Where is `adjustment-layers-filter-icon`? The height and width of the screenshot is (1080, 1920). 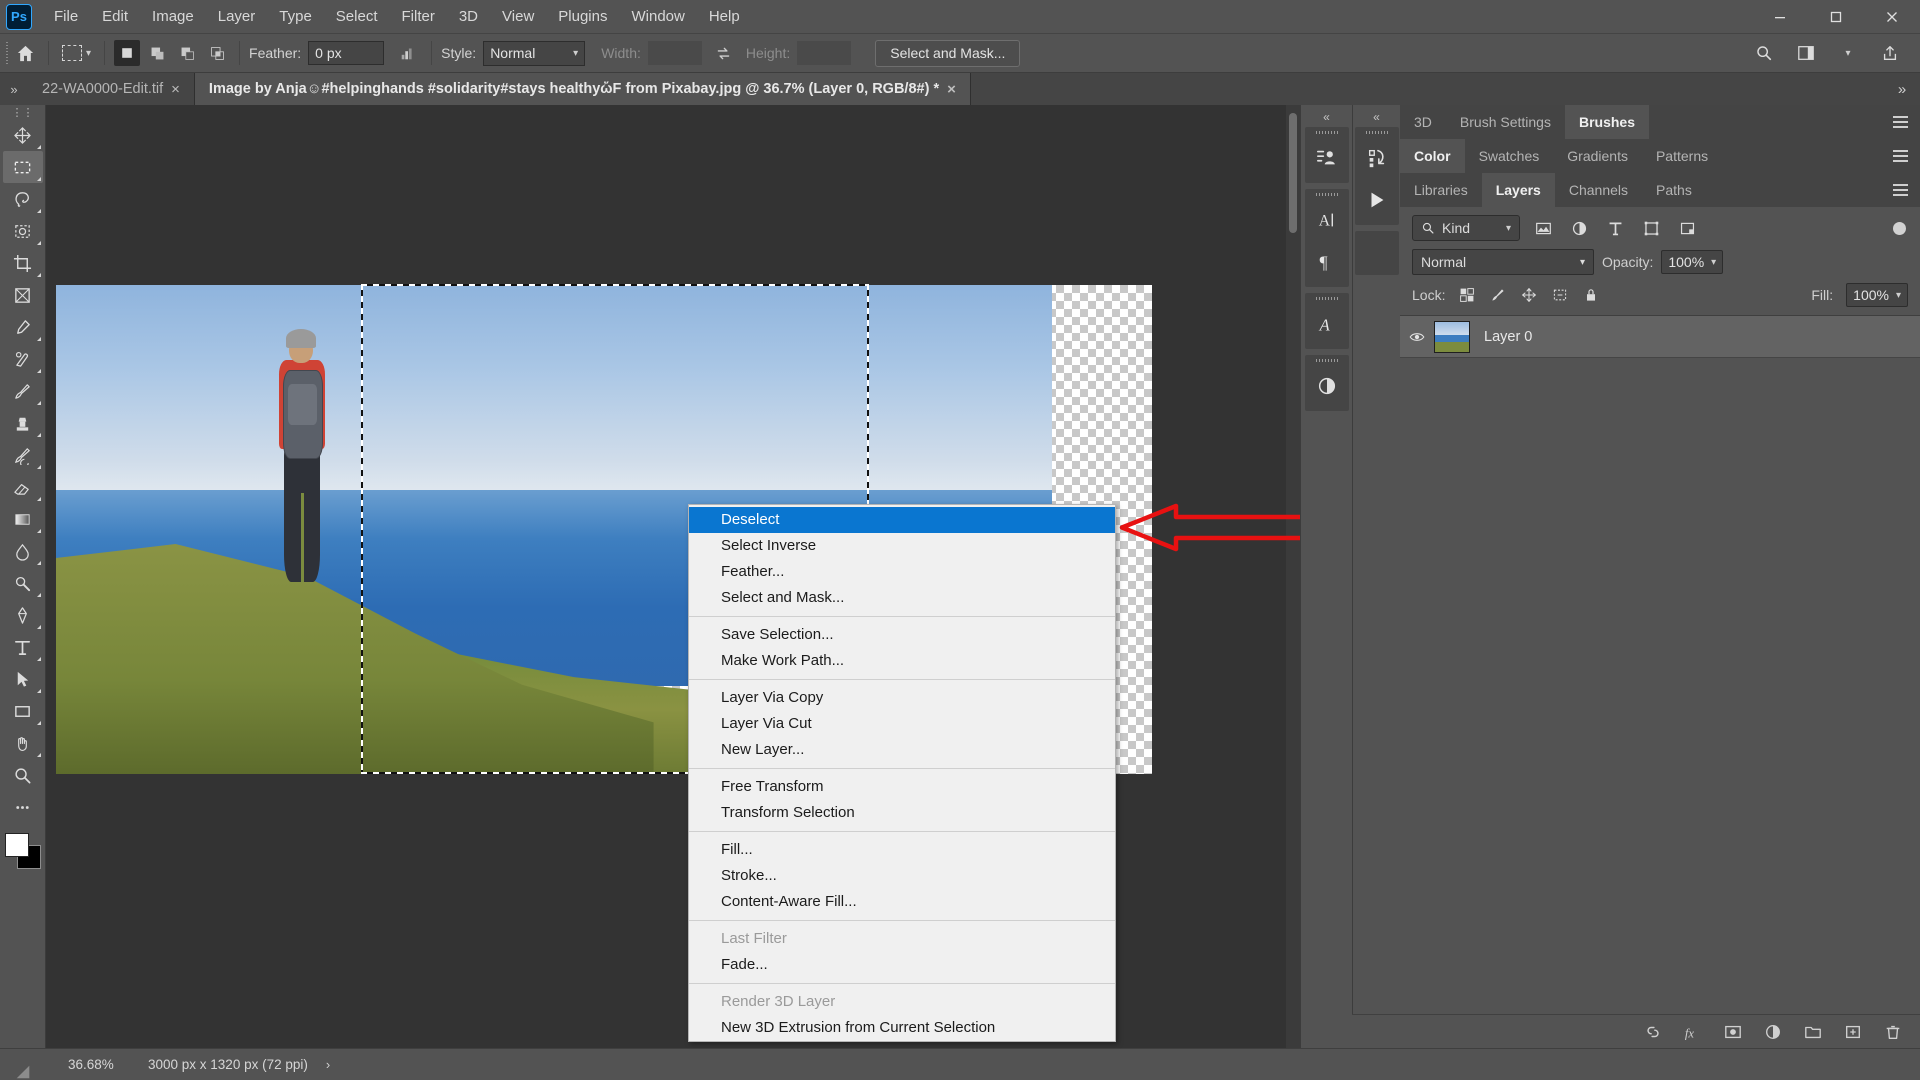
adjustment-layers-filter-icon is located at coordinates (1579, 228).